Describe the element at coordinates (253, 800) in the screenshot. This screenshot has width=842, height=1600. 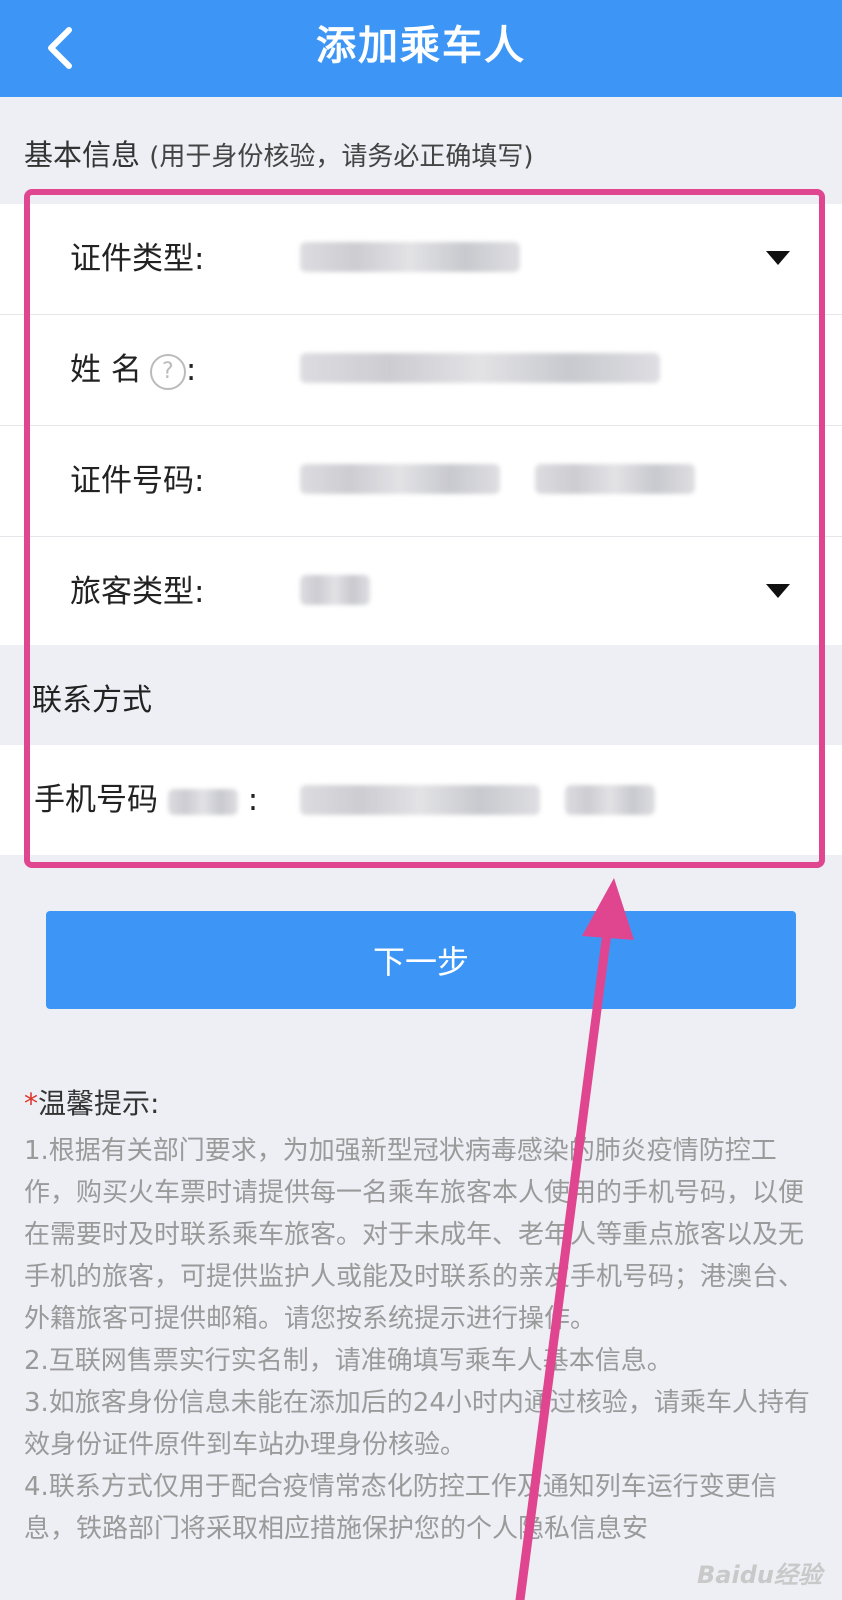
I see `phone-label-colon: :` at that location.